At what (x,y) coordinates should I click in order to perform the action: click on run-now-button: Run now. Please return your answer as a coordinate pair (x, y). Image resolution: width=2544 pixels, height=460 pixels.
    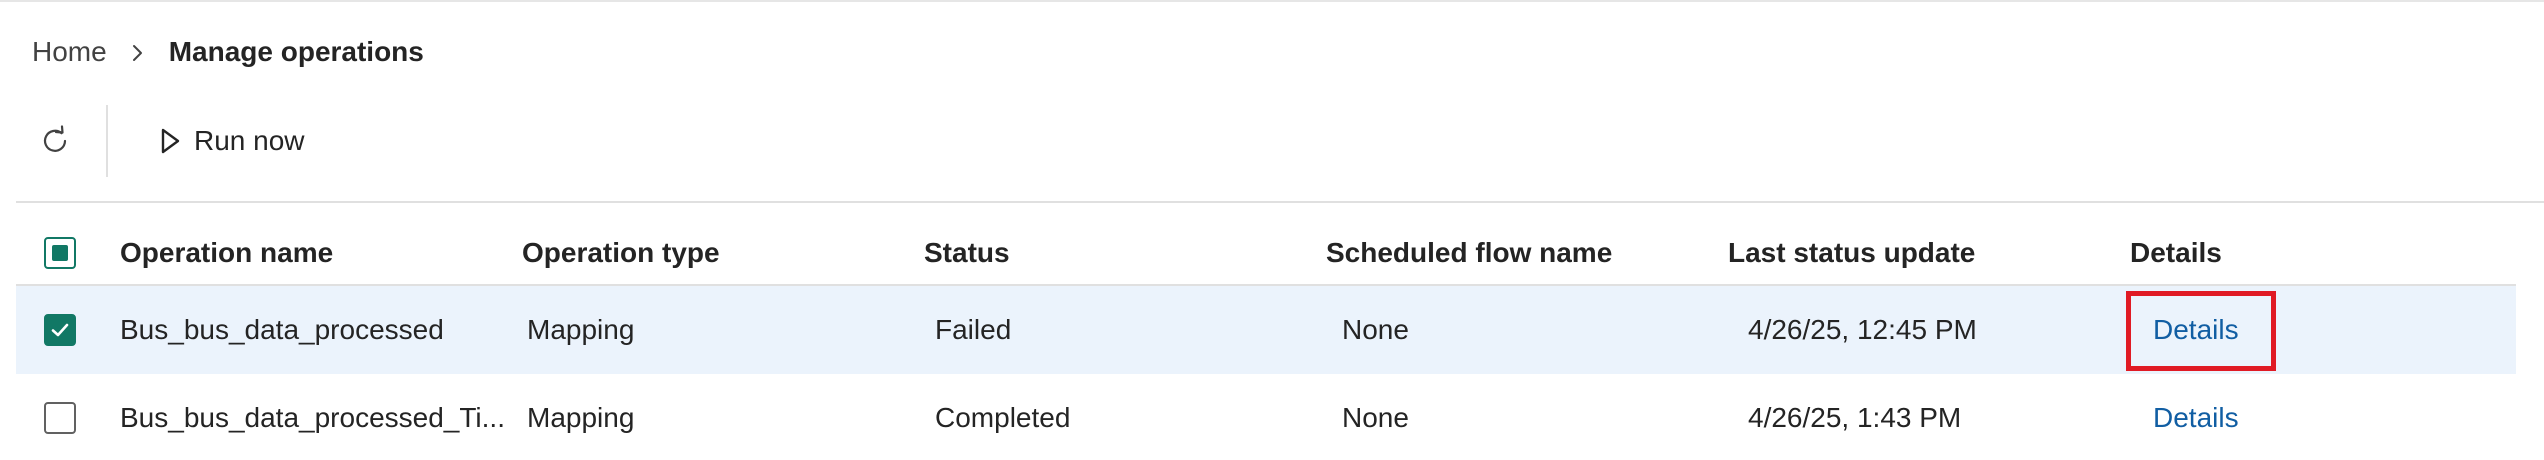
    Looking at the image, I should click on (231, 141).